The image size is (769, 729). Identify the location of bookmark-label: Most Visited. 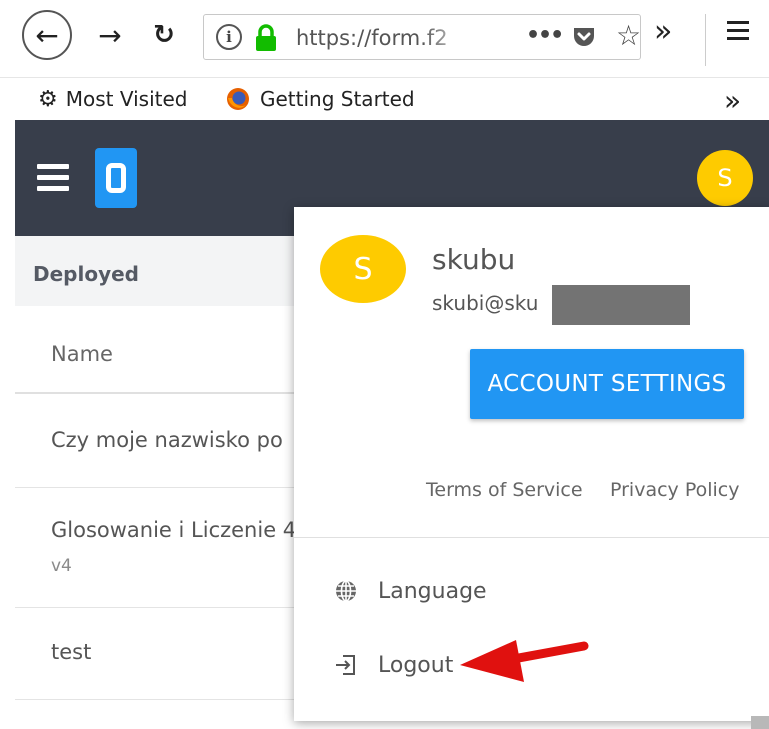
(126, 99).